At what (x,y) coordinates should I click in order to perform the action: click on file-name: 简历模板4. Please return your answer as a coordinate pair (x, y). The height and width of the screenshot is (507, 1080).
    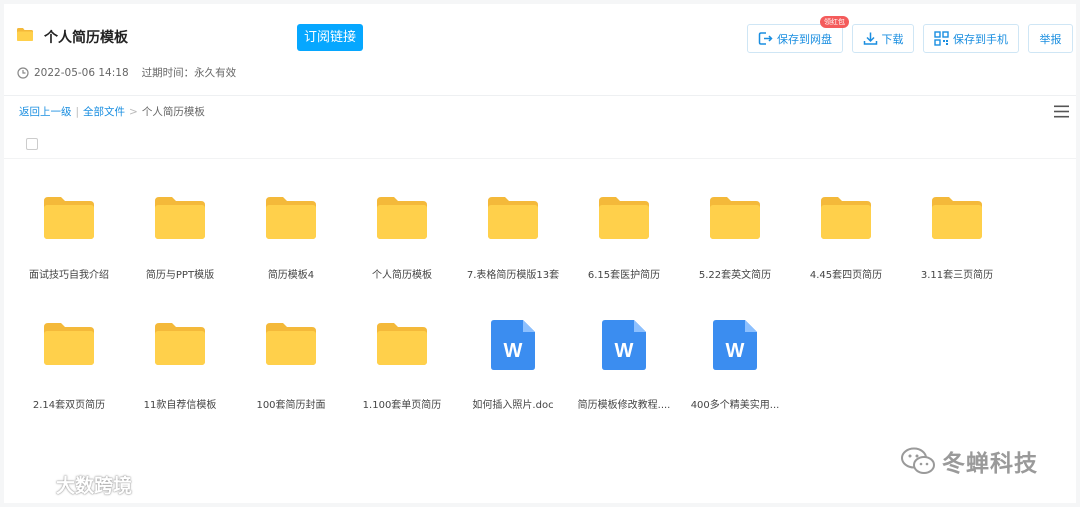
    Looking at the image, I should click on (291, 275).